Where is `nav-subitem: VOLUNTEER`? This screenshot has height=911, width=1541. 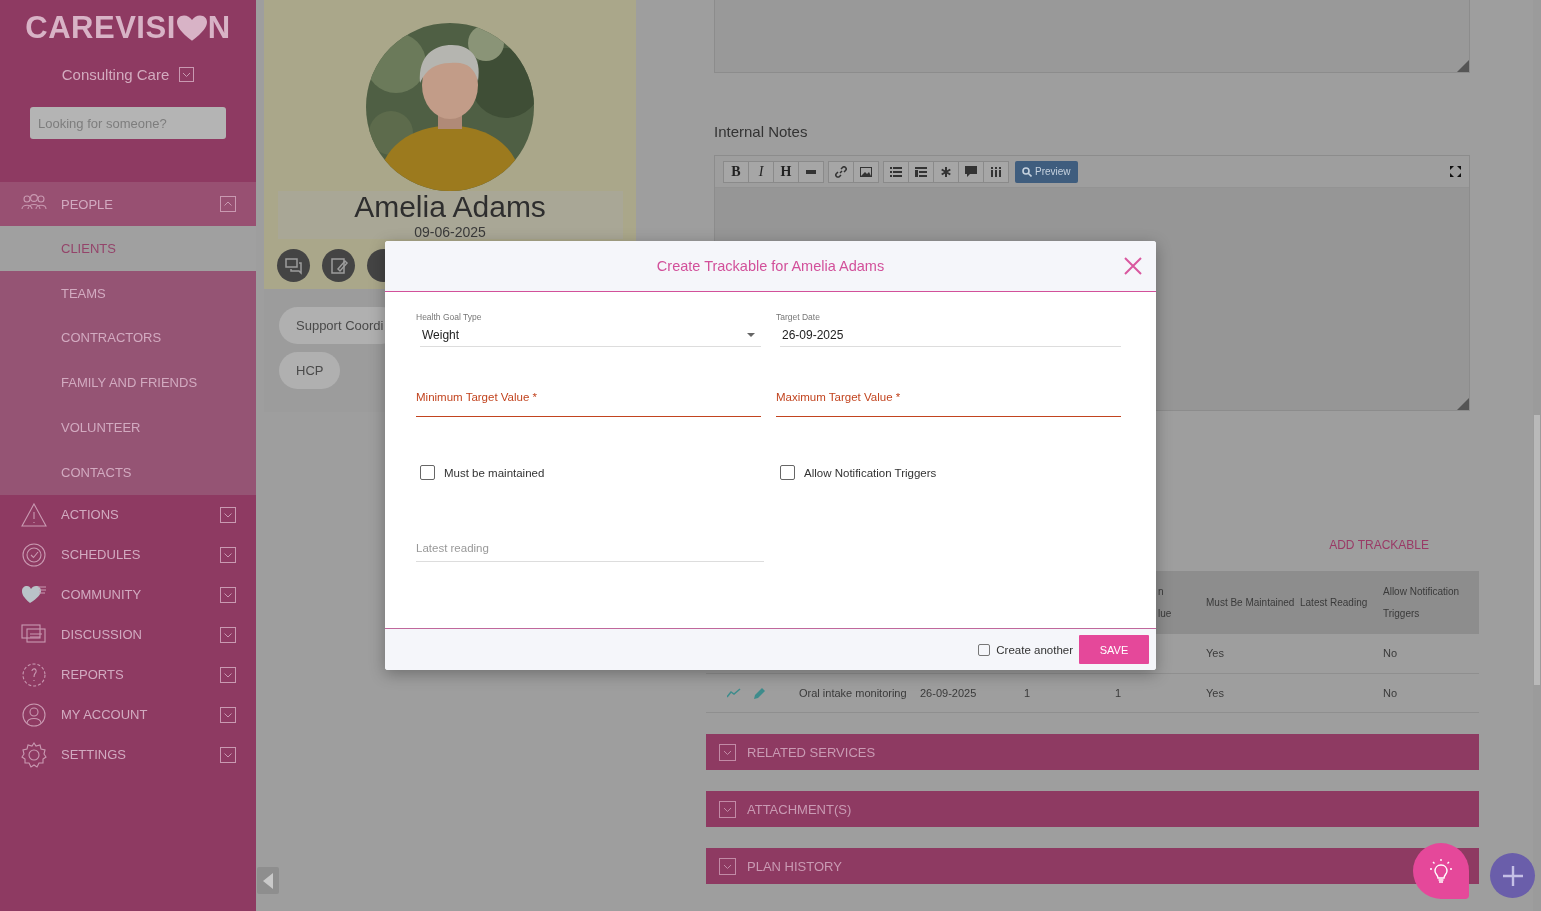 nav-subitem: VOLUNTEER is located at coordinates (128, 427).